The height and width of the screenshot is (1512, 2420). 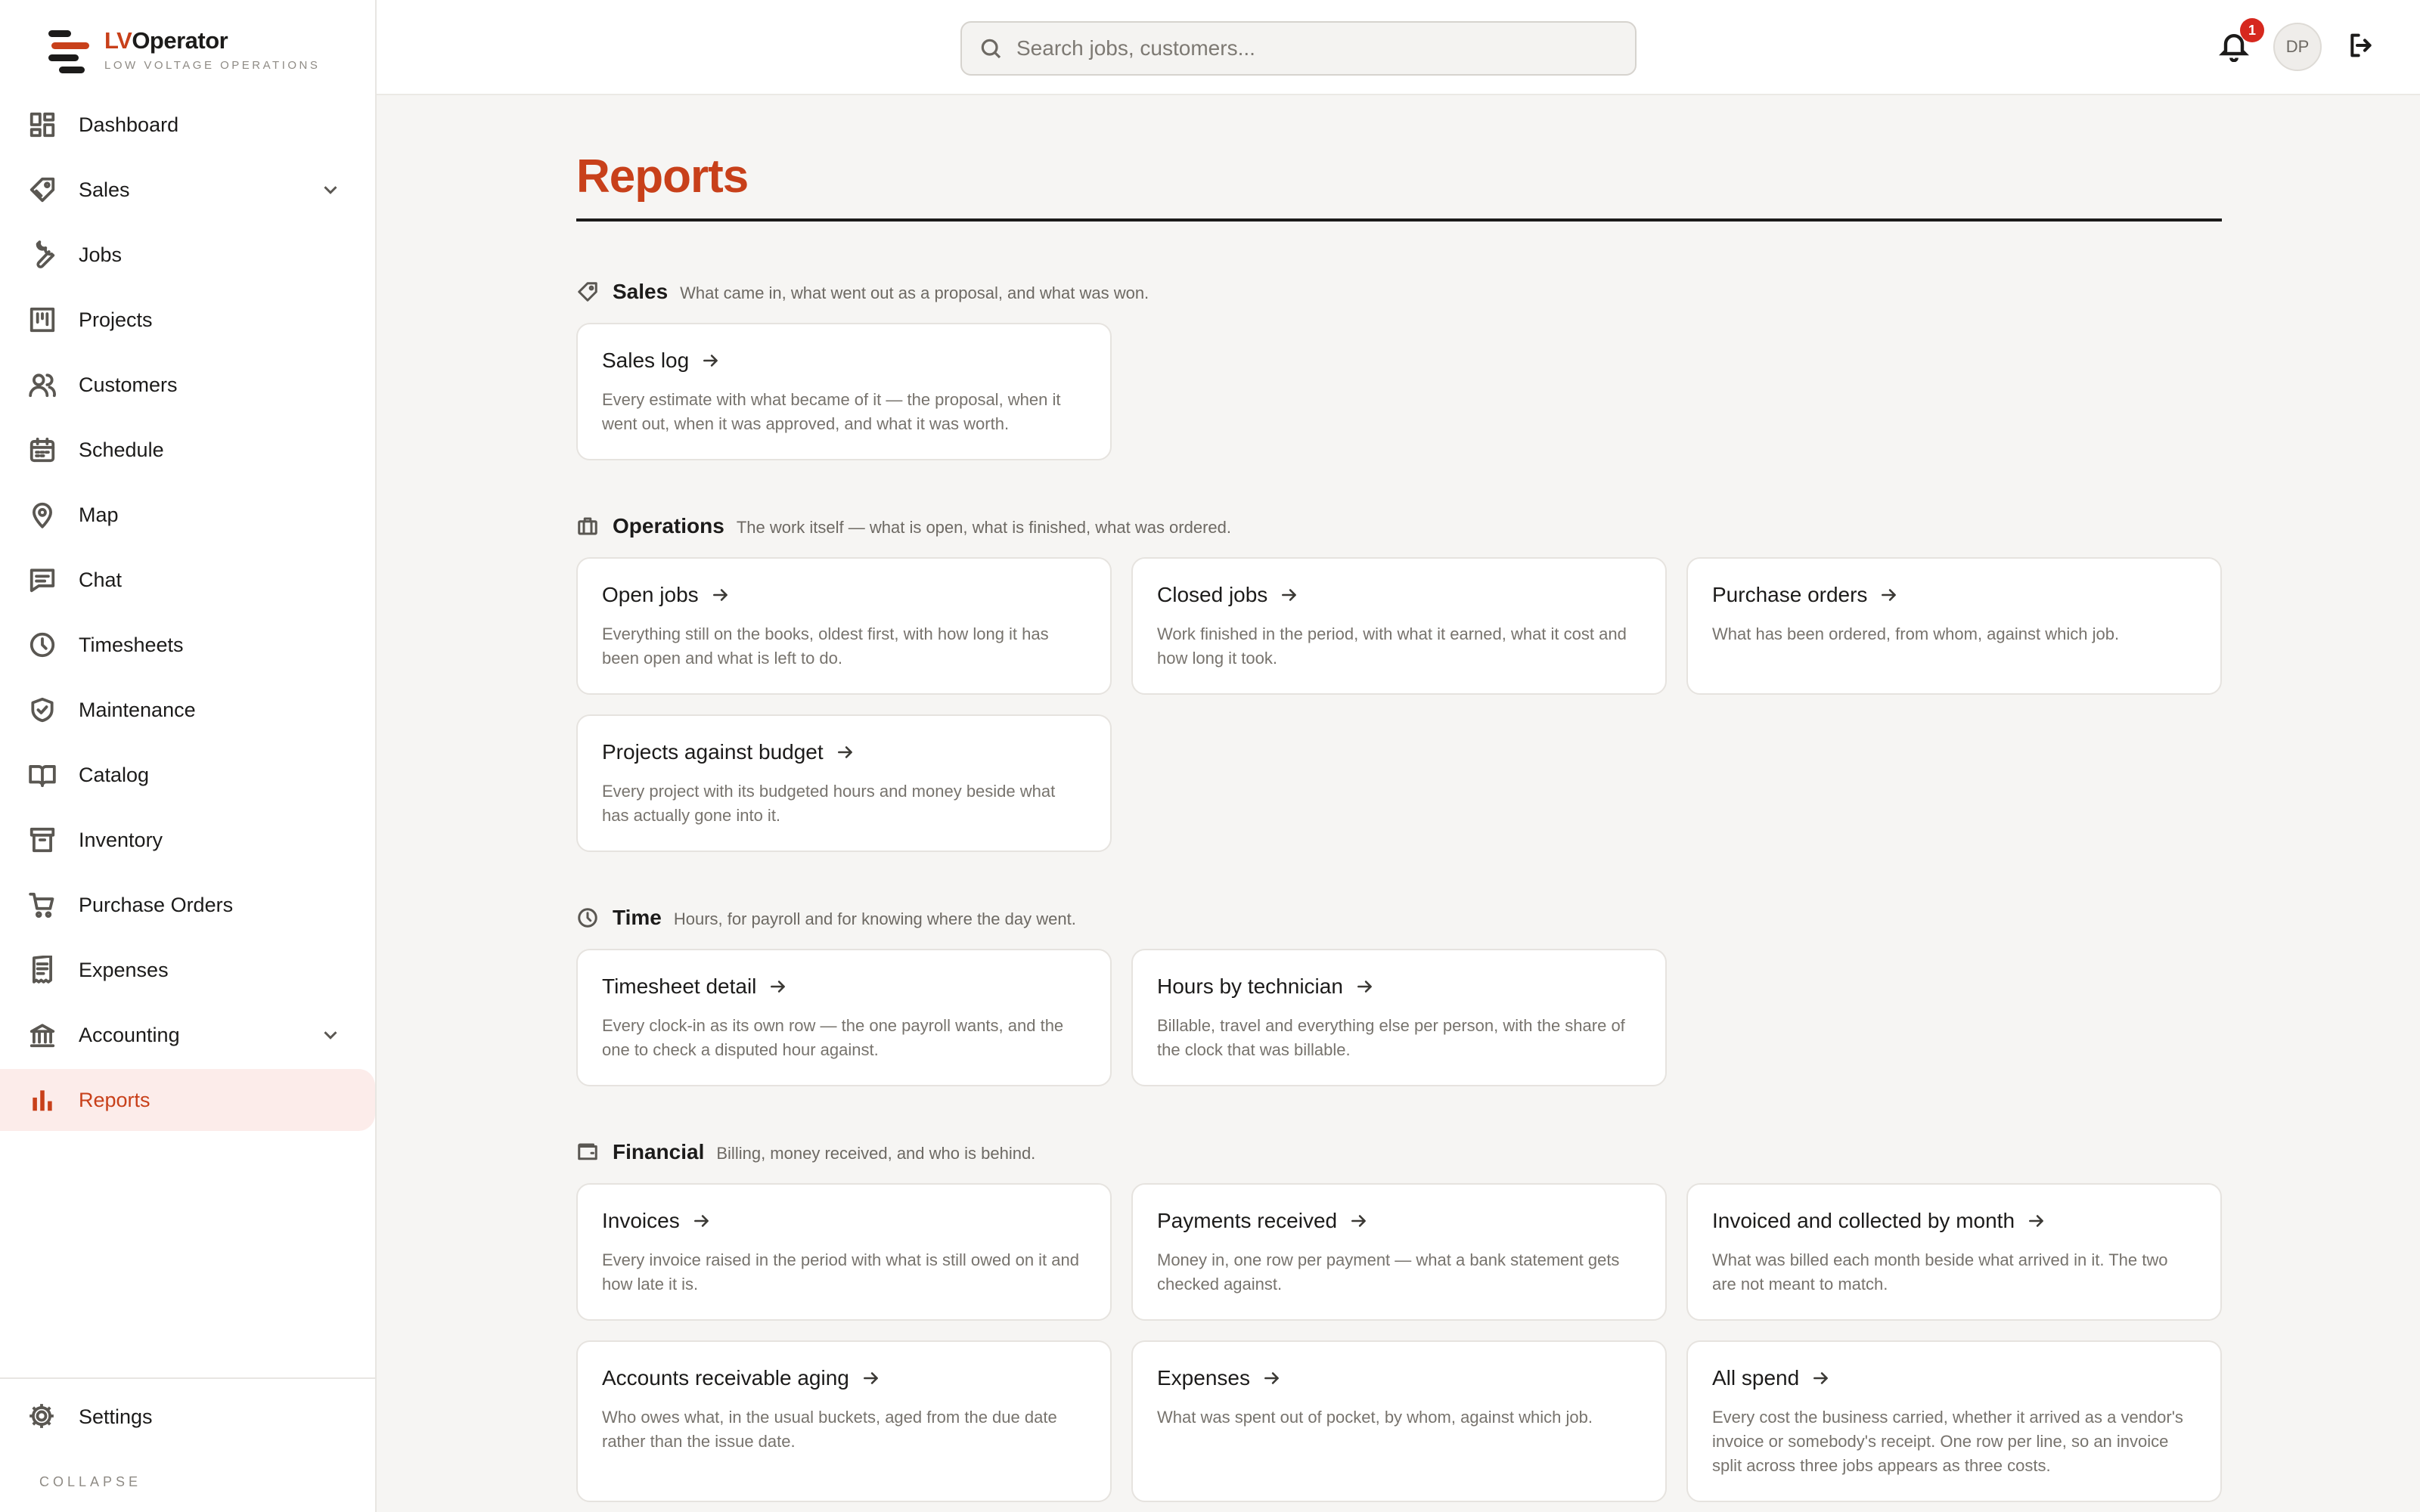 What do you see at coordinates (637, 917) in the screenshot?
I see `section-title: Time` at bounding box center [637, 917].